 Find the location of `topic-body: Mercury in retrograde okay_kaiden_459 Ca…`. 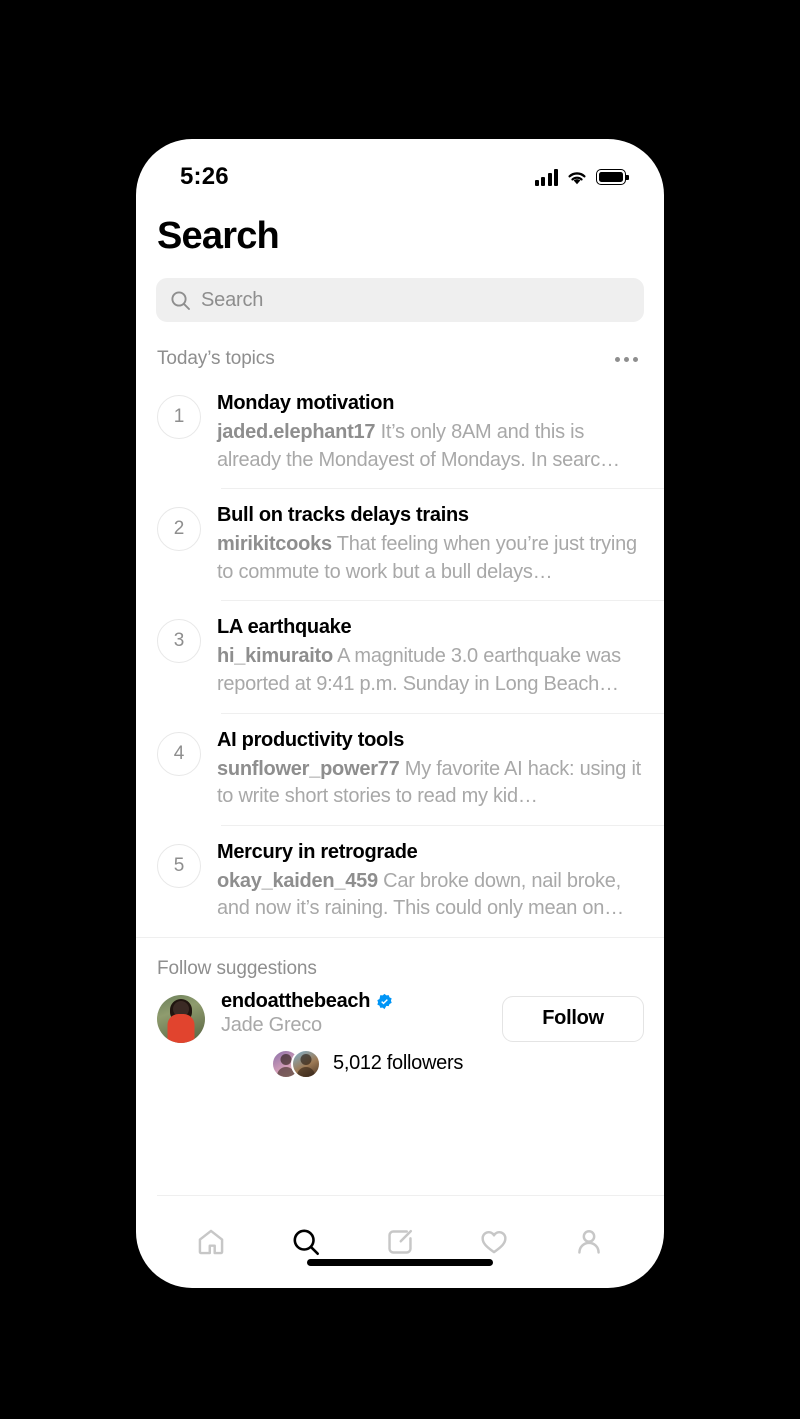

topic-body: Mercury in retrograde okay_kaiden_459 Ca… is located at coordinates (429, 881).